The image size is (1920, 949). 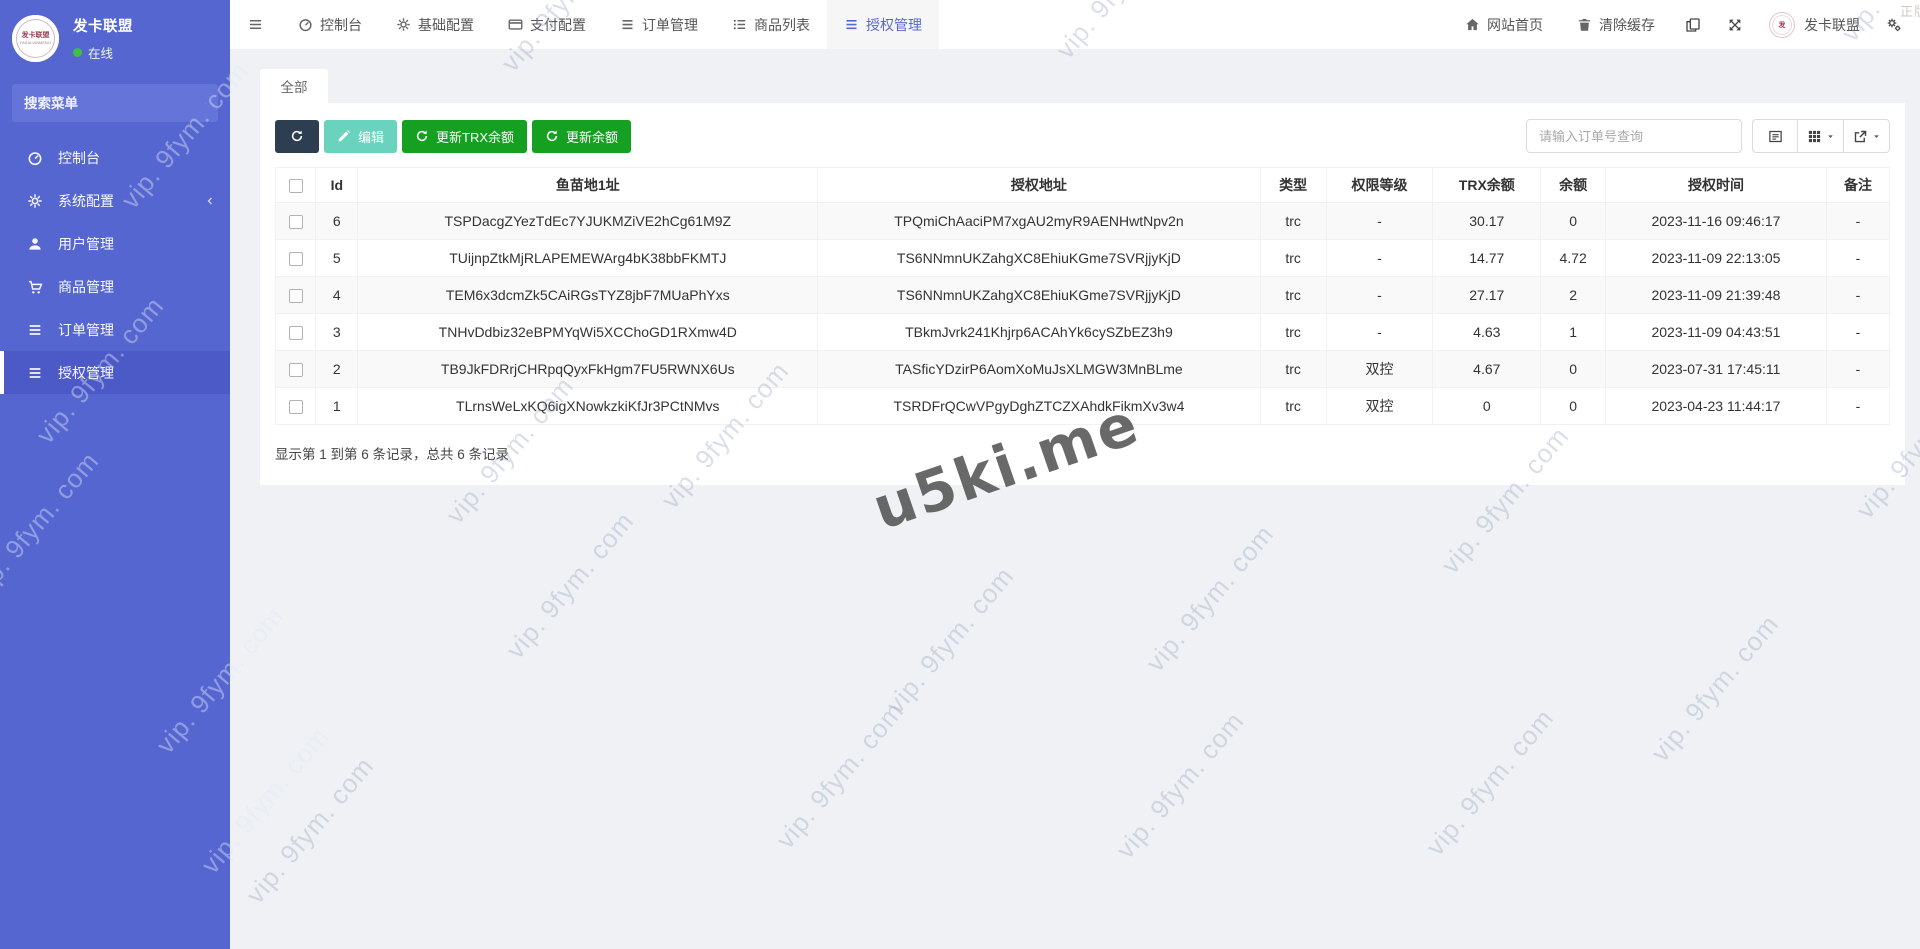 I want to click on detail-view-icon, so click(x=1775, y=136).